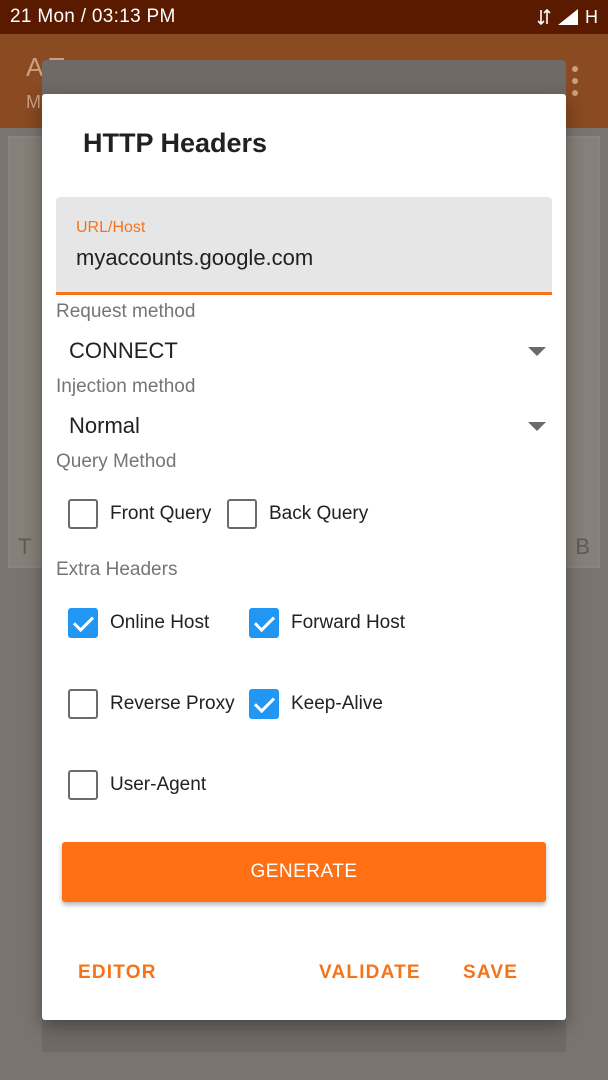  What do you see at coordinates (116, 461) in the screenshot?
I see `query-method-label: Query Method` at bounding box center [116, 461].